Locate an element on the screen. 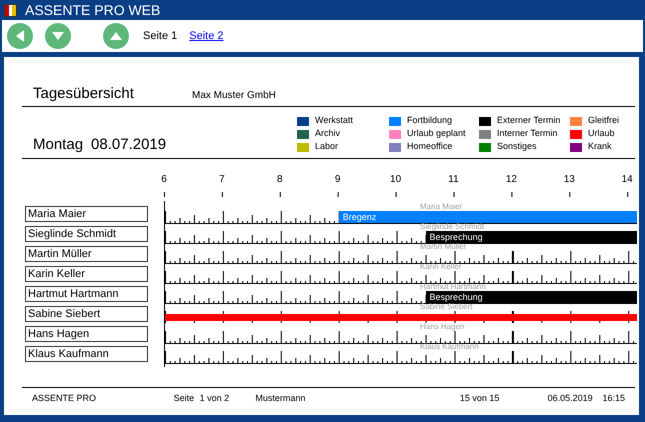 This screenshot has width=645, height=422. employee-name: Hartmut Hartmann is located at coordinates (86, 294).